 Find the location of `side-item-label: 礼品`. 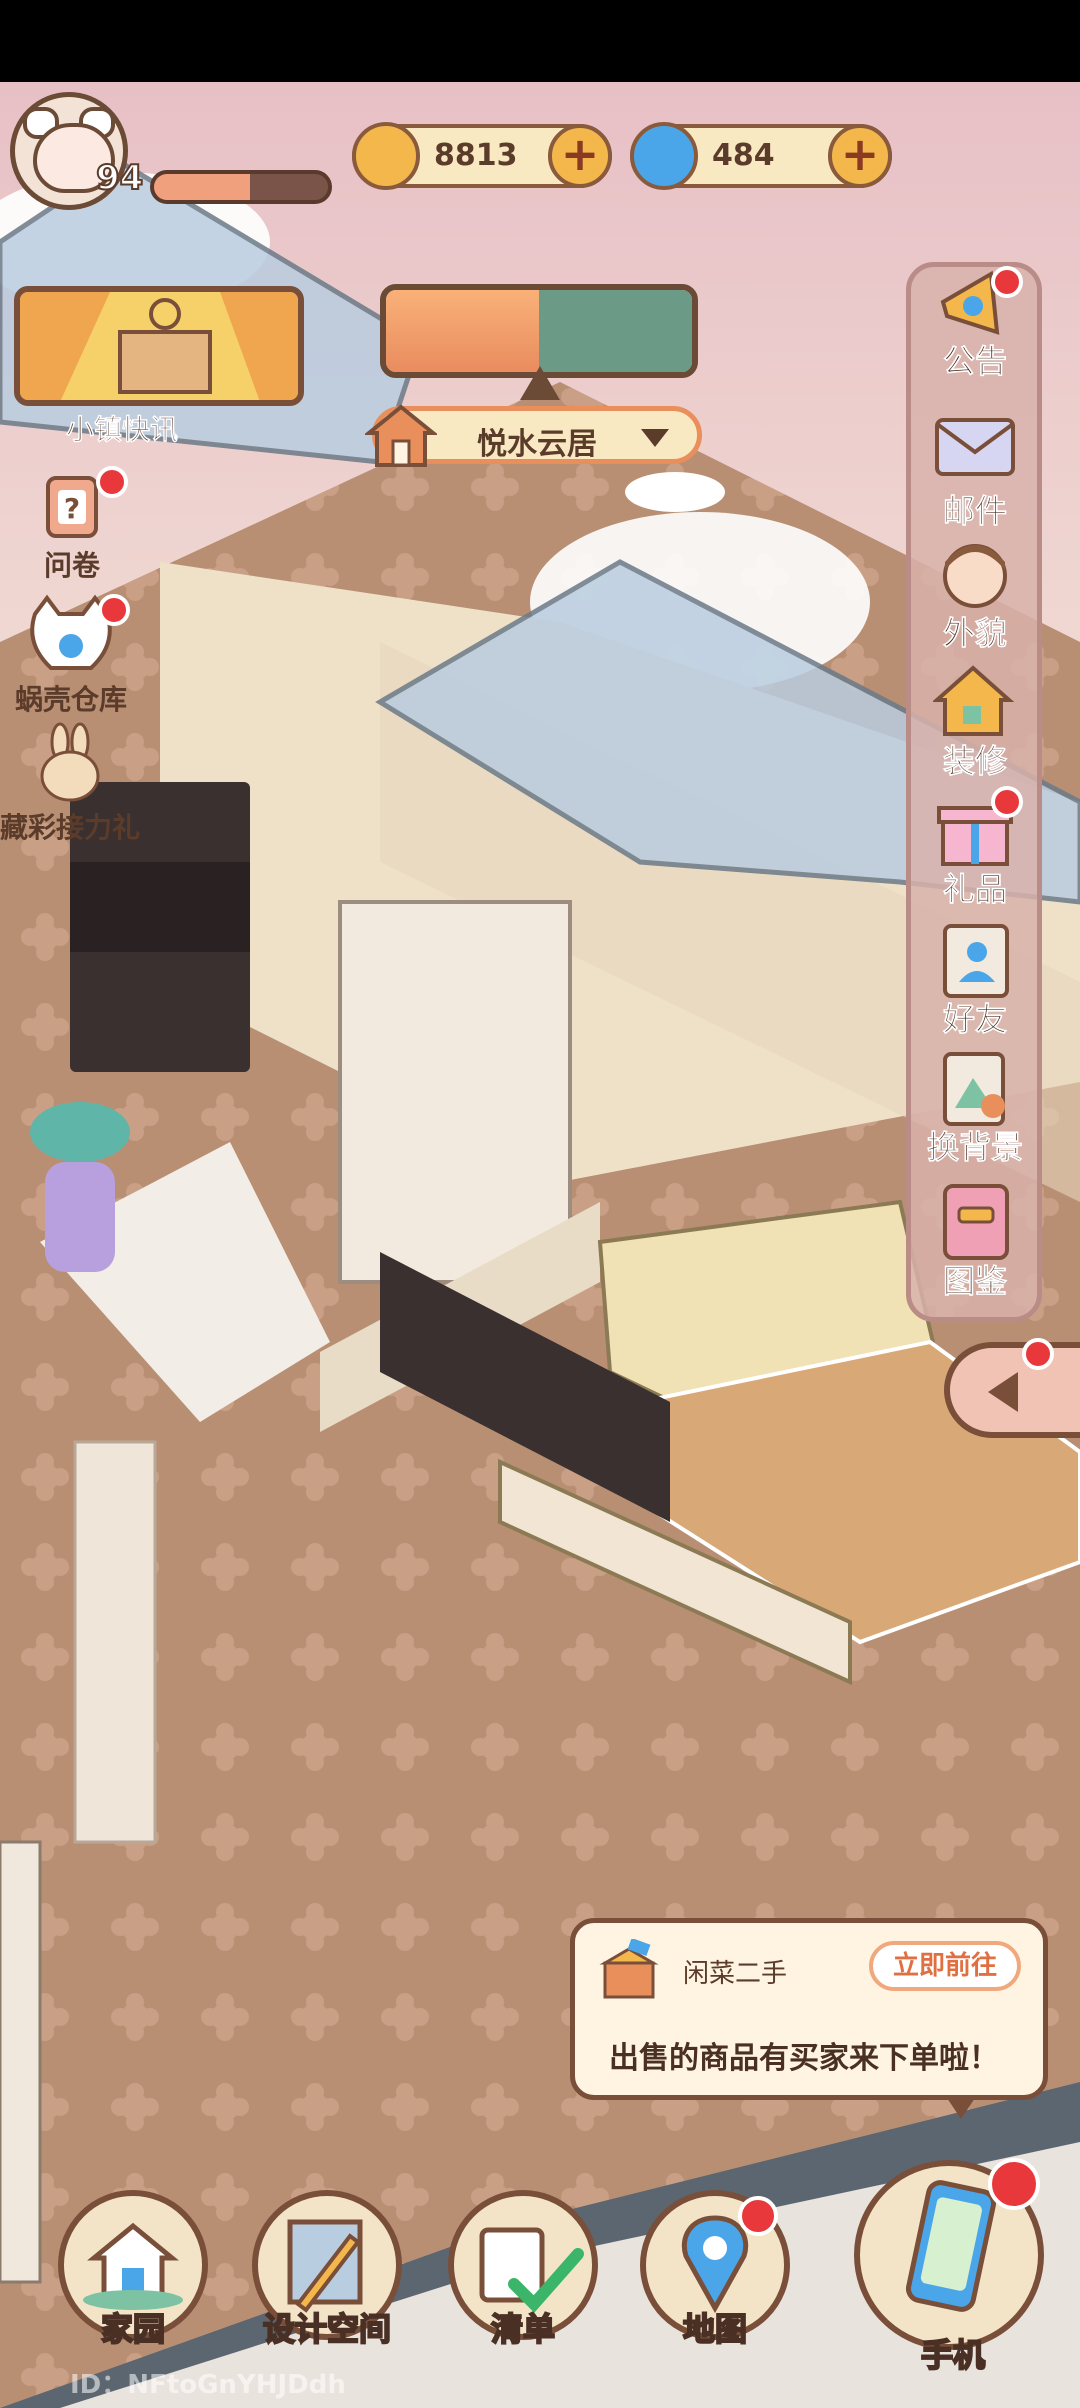

side-item-label: 礼品 is located at coordinates (975, 889).